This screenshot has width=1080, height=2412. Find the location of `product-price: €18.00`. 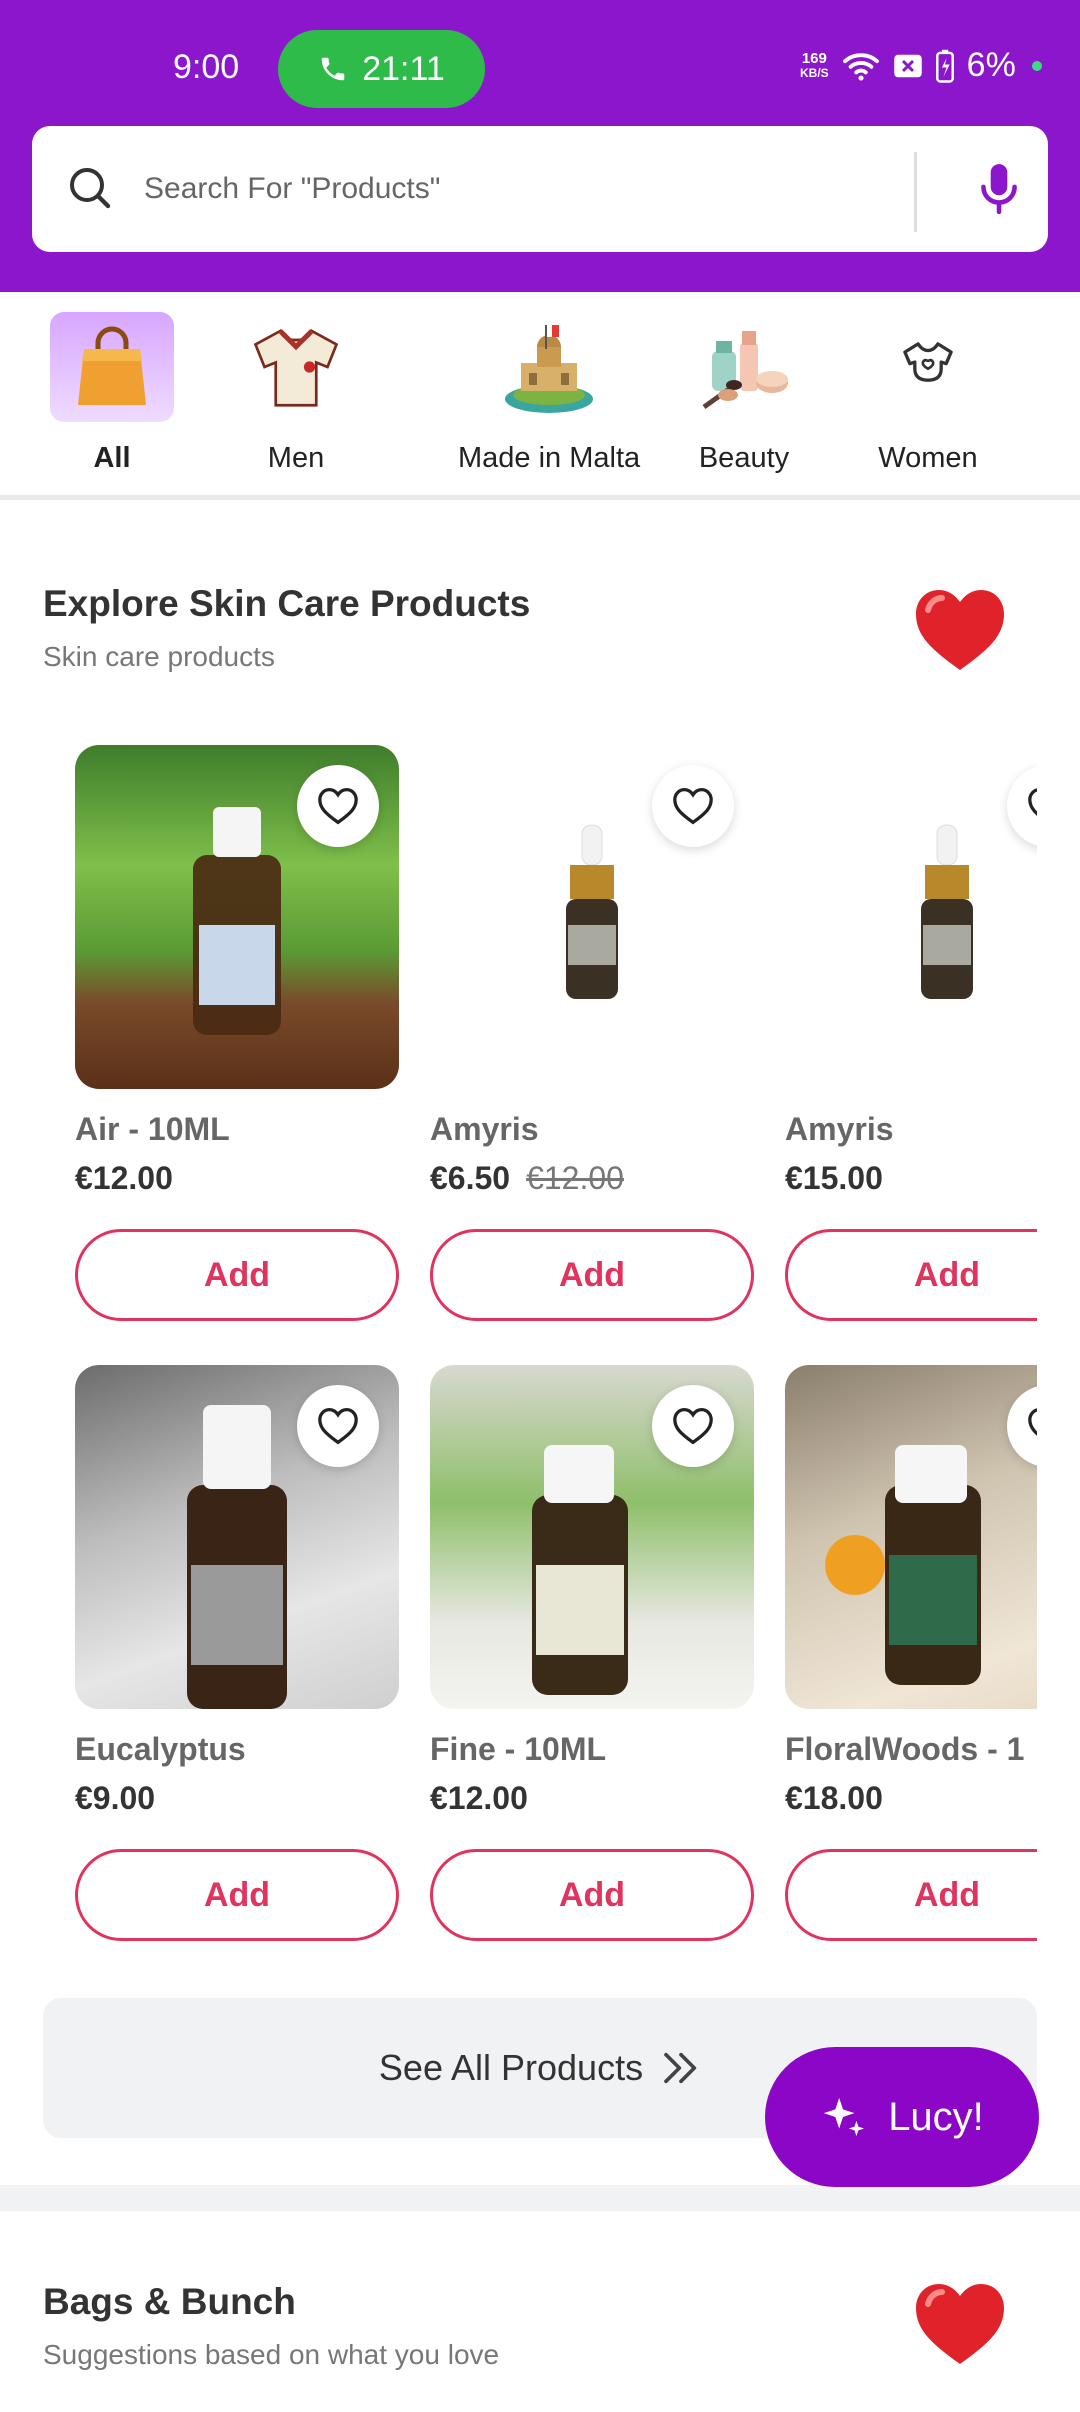

product-price: €18.00 is located at coordinates (834, 1798).